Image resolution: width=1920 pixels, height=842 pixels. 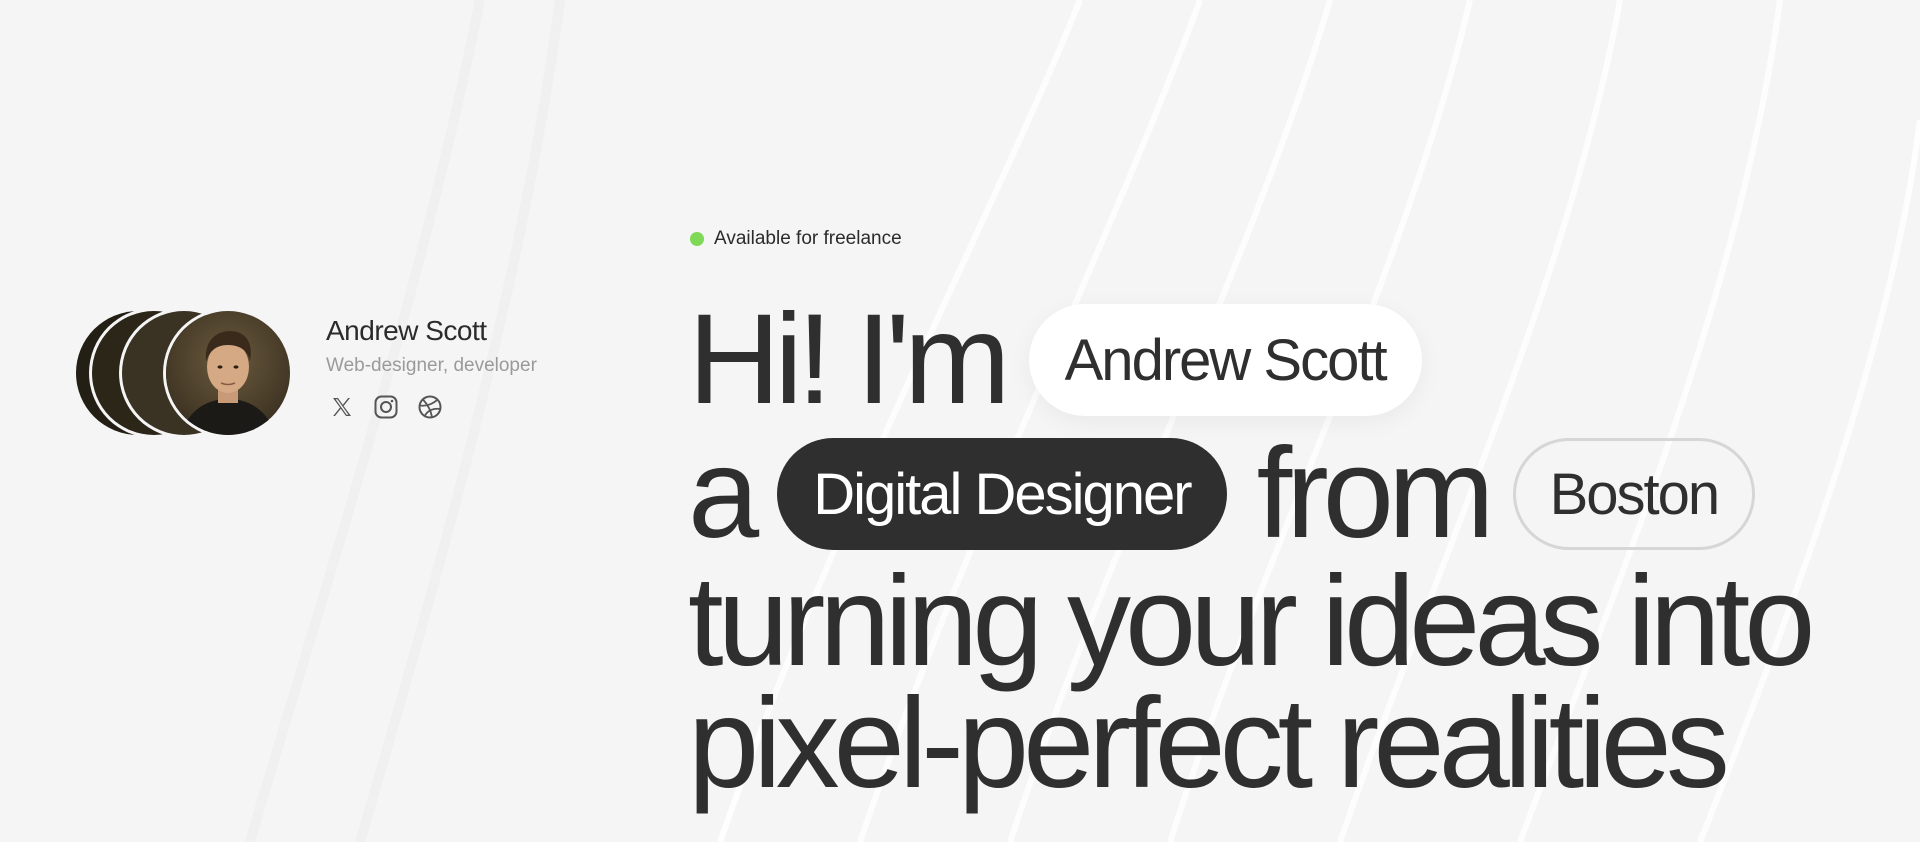 I want to click on headline-from: from, so click(x=1375, y=493).